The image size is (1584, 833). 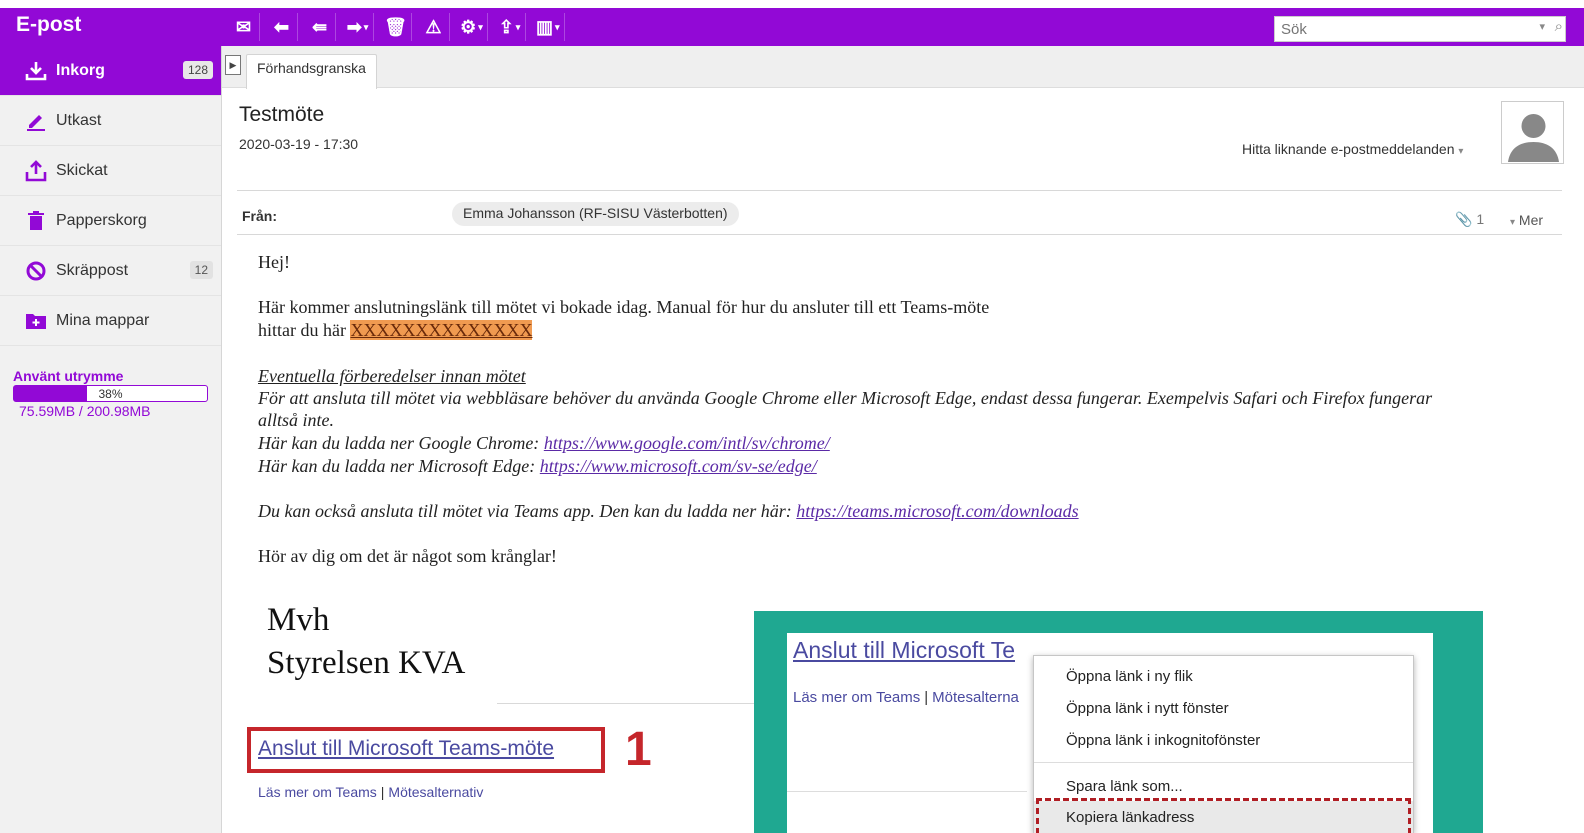 I want to click on inset-footer-links: Läs mer om Teams | Mötesalterna, so click(x=906, y=697).